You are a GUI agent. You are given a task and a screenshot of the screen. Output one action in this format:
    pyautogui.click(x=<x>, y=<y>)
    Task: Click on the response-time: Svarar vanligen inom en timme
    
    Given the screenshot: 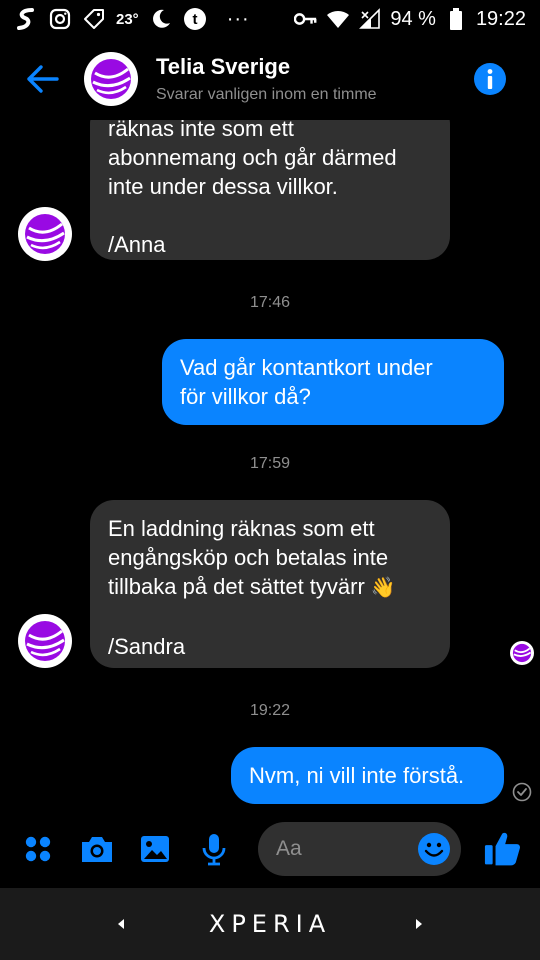 What is the action you would take?
    pyautogui.click(x=266, y=94)
    